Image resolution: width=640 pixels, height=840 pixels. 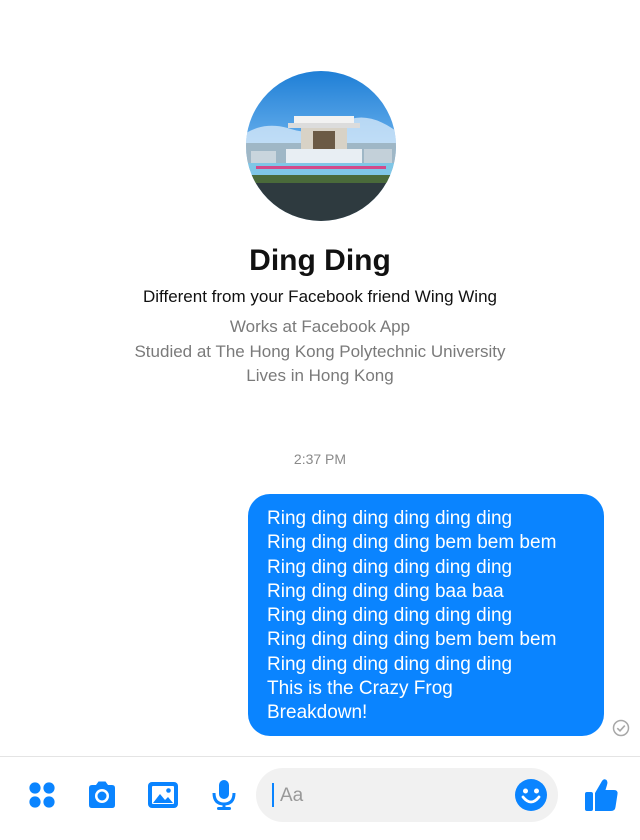 What do you see at coordinates (385, 591) in the screenshot?
I see `message-line: Ring ding ding ding baa baa` at bounding box center [385, 591].